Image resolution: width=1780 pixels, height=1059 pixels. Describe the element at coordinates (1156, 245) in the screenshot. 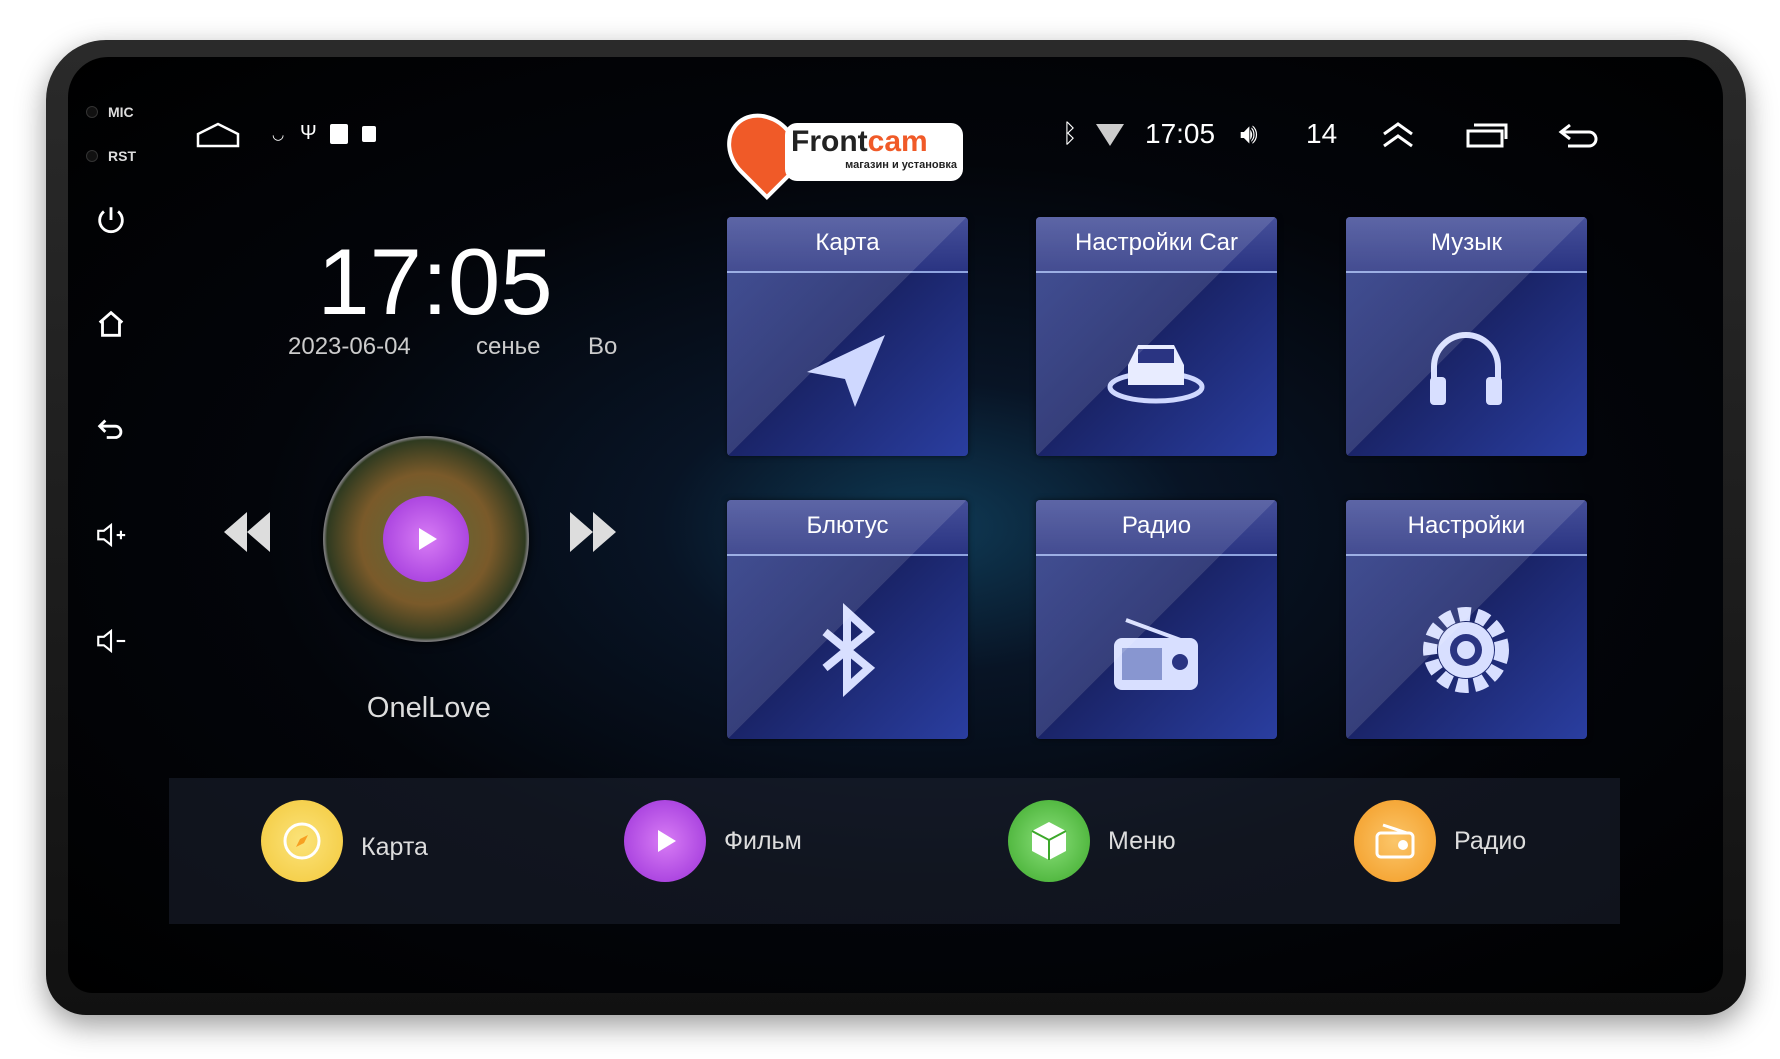

I see `tile-label: Настройки Car` at that location.